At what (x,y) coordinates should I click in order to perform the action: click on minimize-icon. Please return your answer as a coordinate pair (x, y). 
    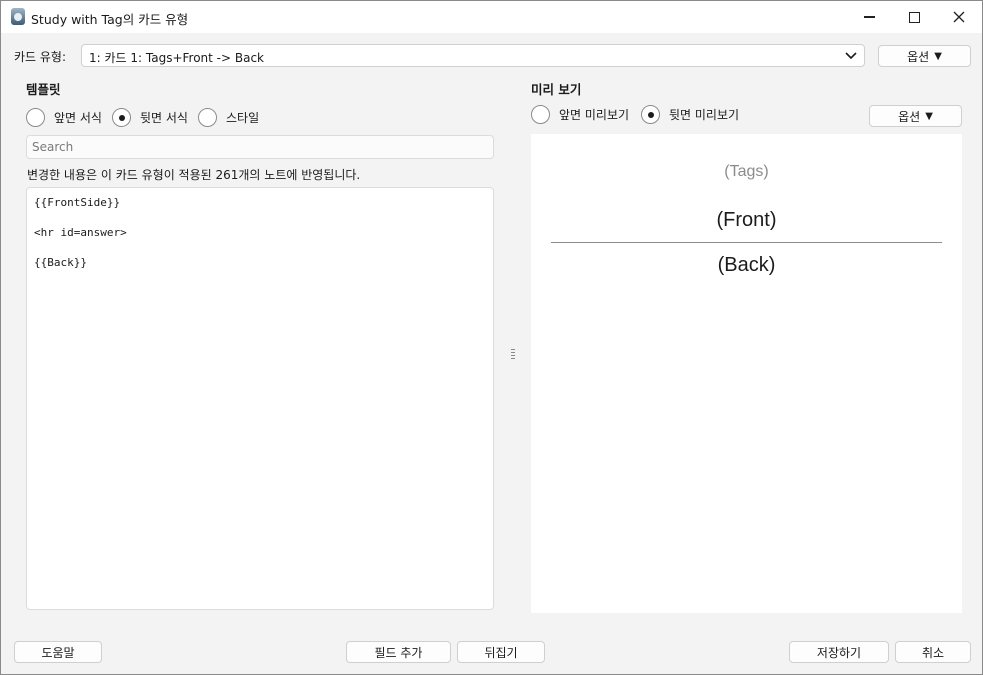
    Looking at the image, I should click on (869, 17).